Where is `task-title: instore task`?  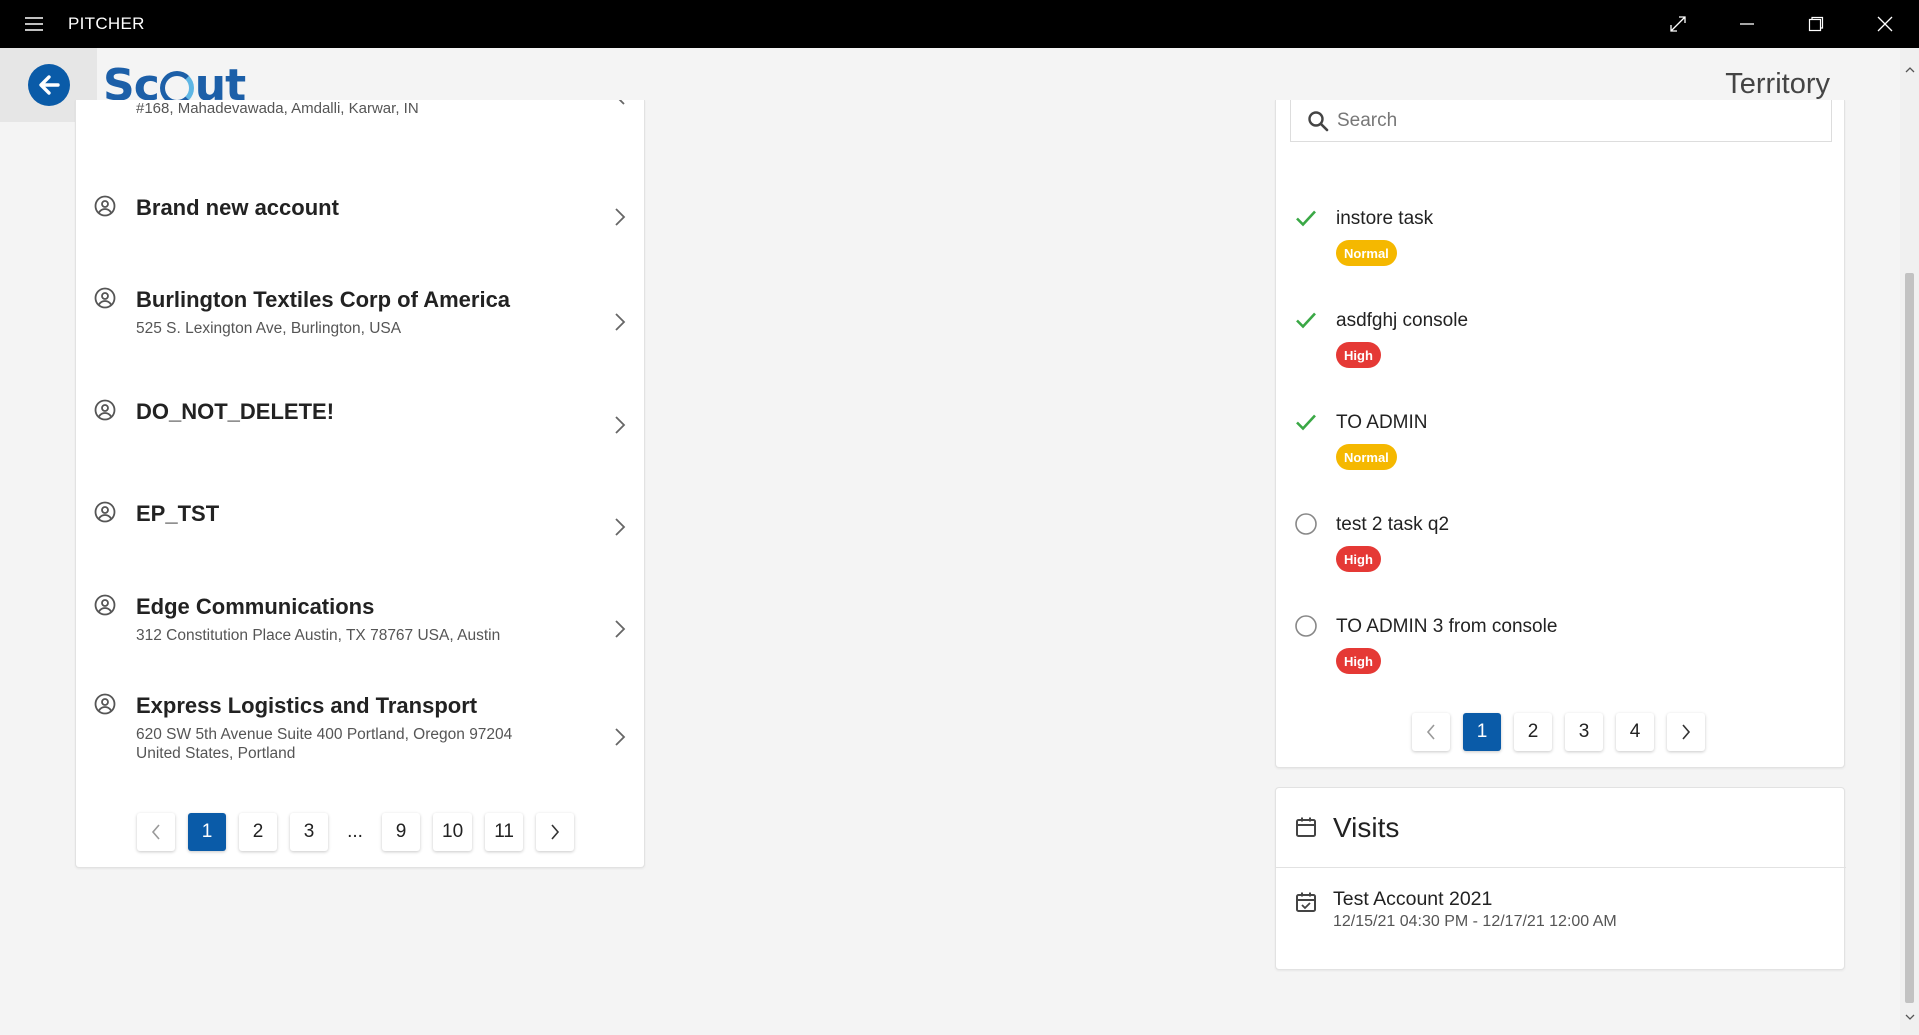 task-title: instore task is located at coordinates (1385, 218).